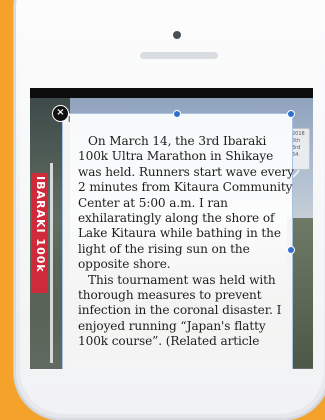  What do you see at coordinates (60, 113) in the screenshot?
I see `close-icon: ×` at bounding box center [60, 113].